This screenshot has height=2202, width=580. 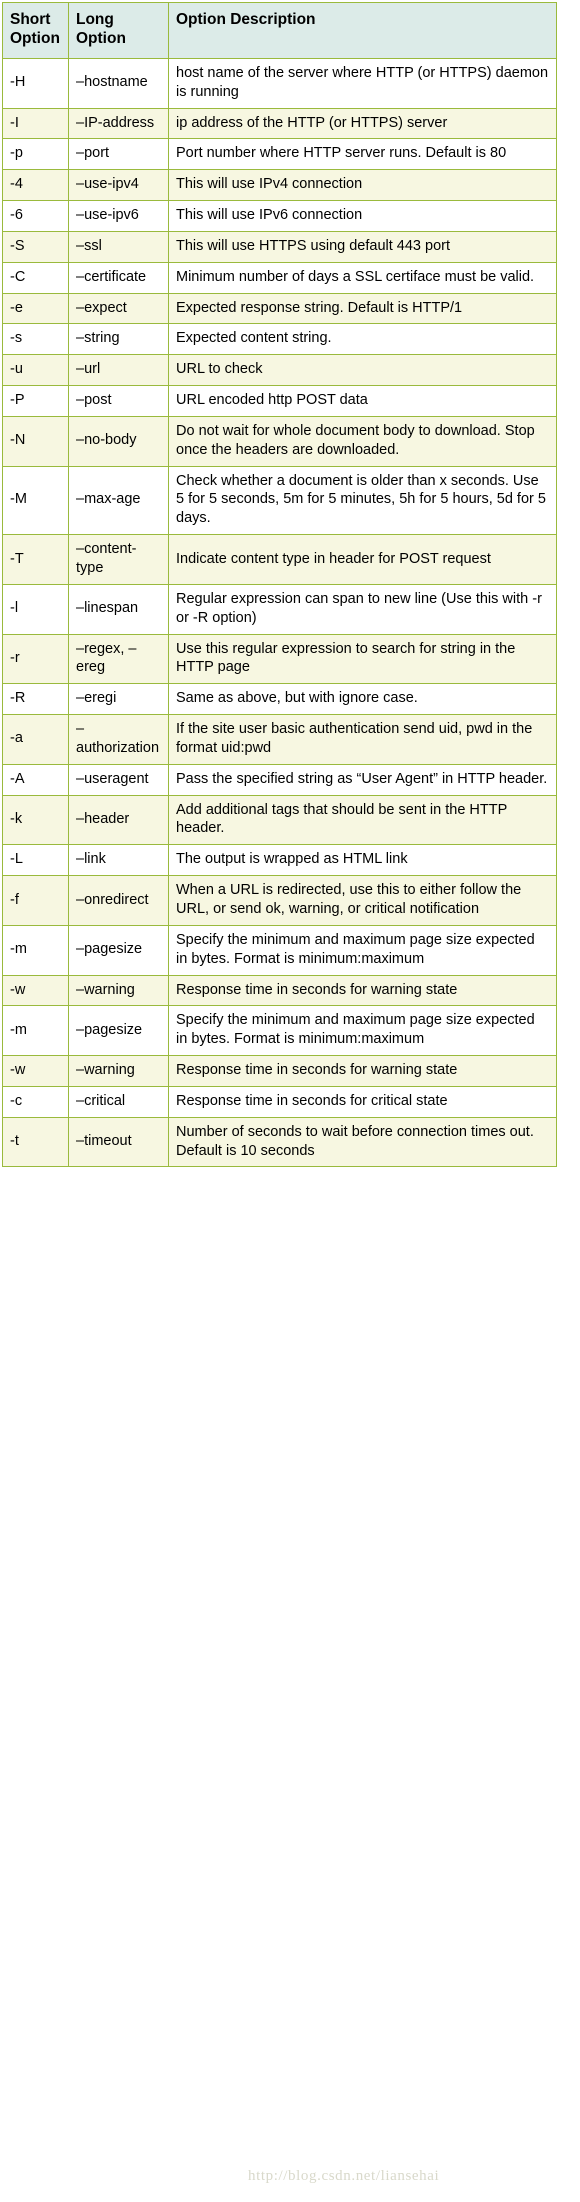 What do you see at coordinates (35, 339) in the screenshot?
I see `cell-short-option: -s` at bounding box center [35, 339].